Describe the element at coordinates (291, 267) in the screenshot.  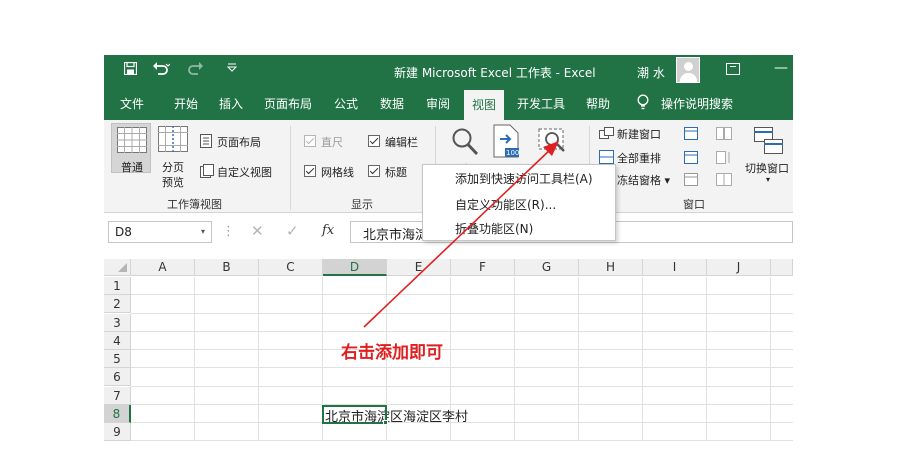
I see `column-header-c: C` at that location.